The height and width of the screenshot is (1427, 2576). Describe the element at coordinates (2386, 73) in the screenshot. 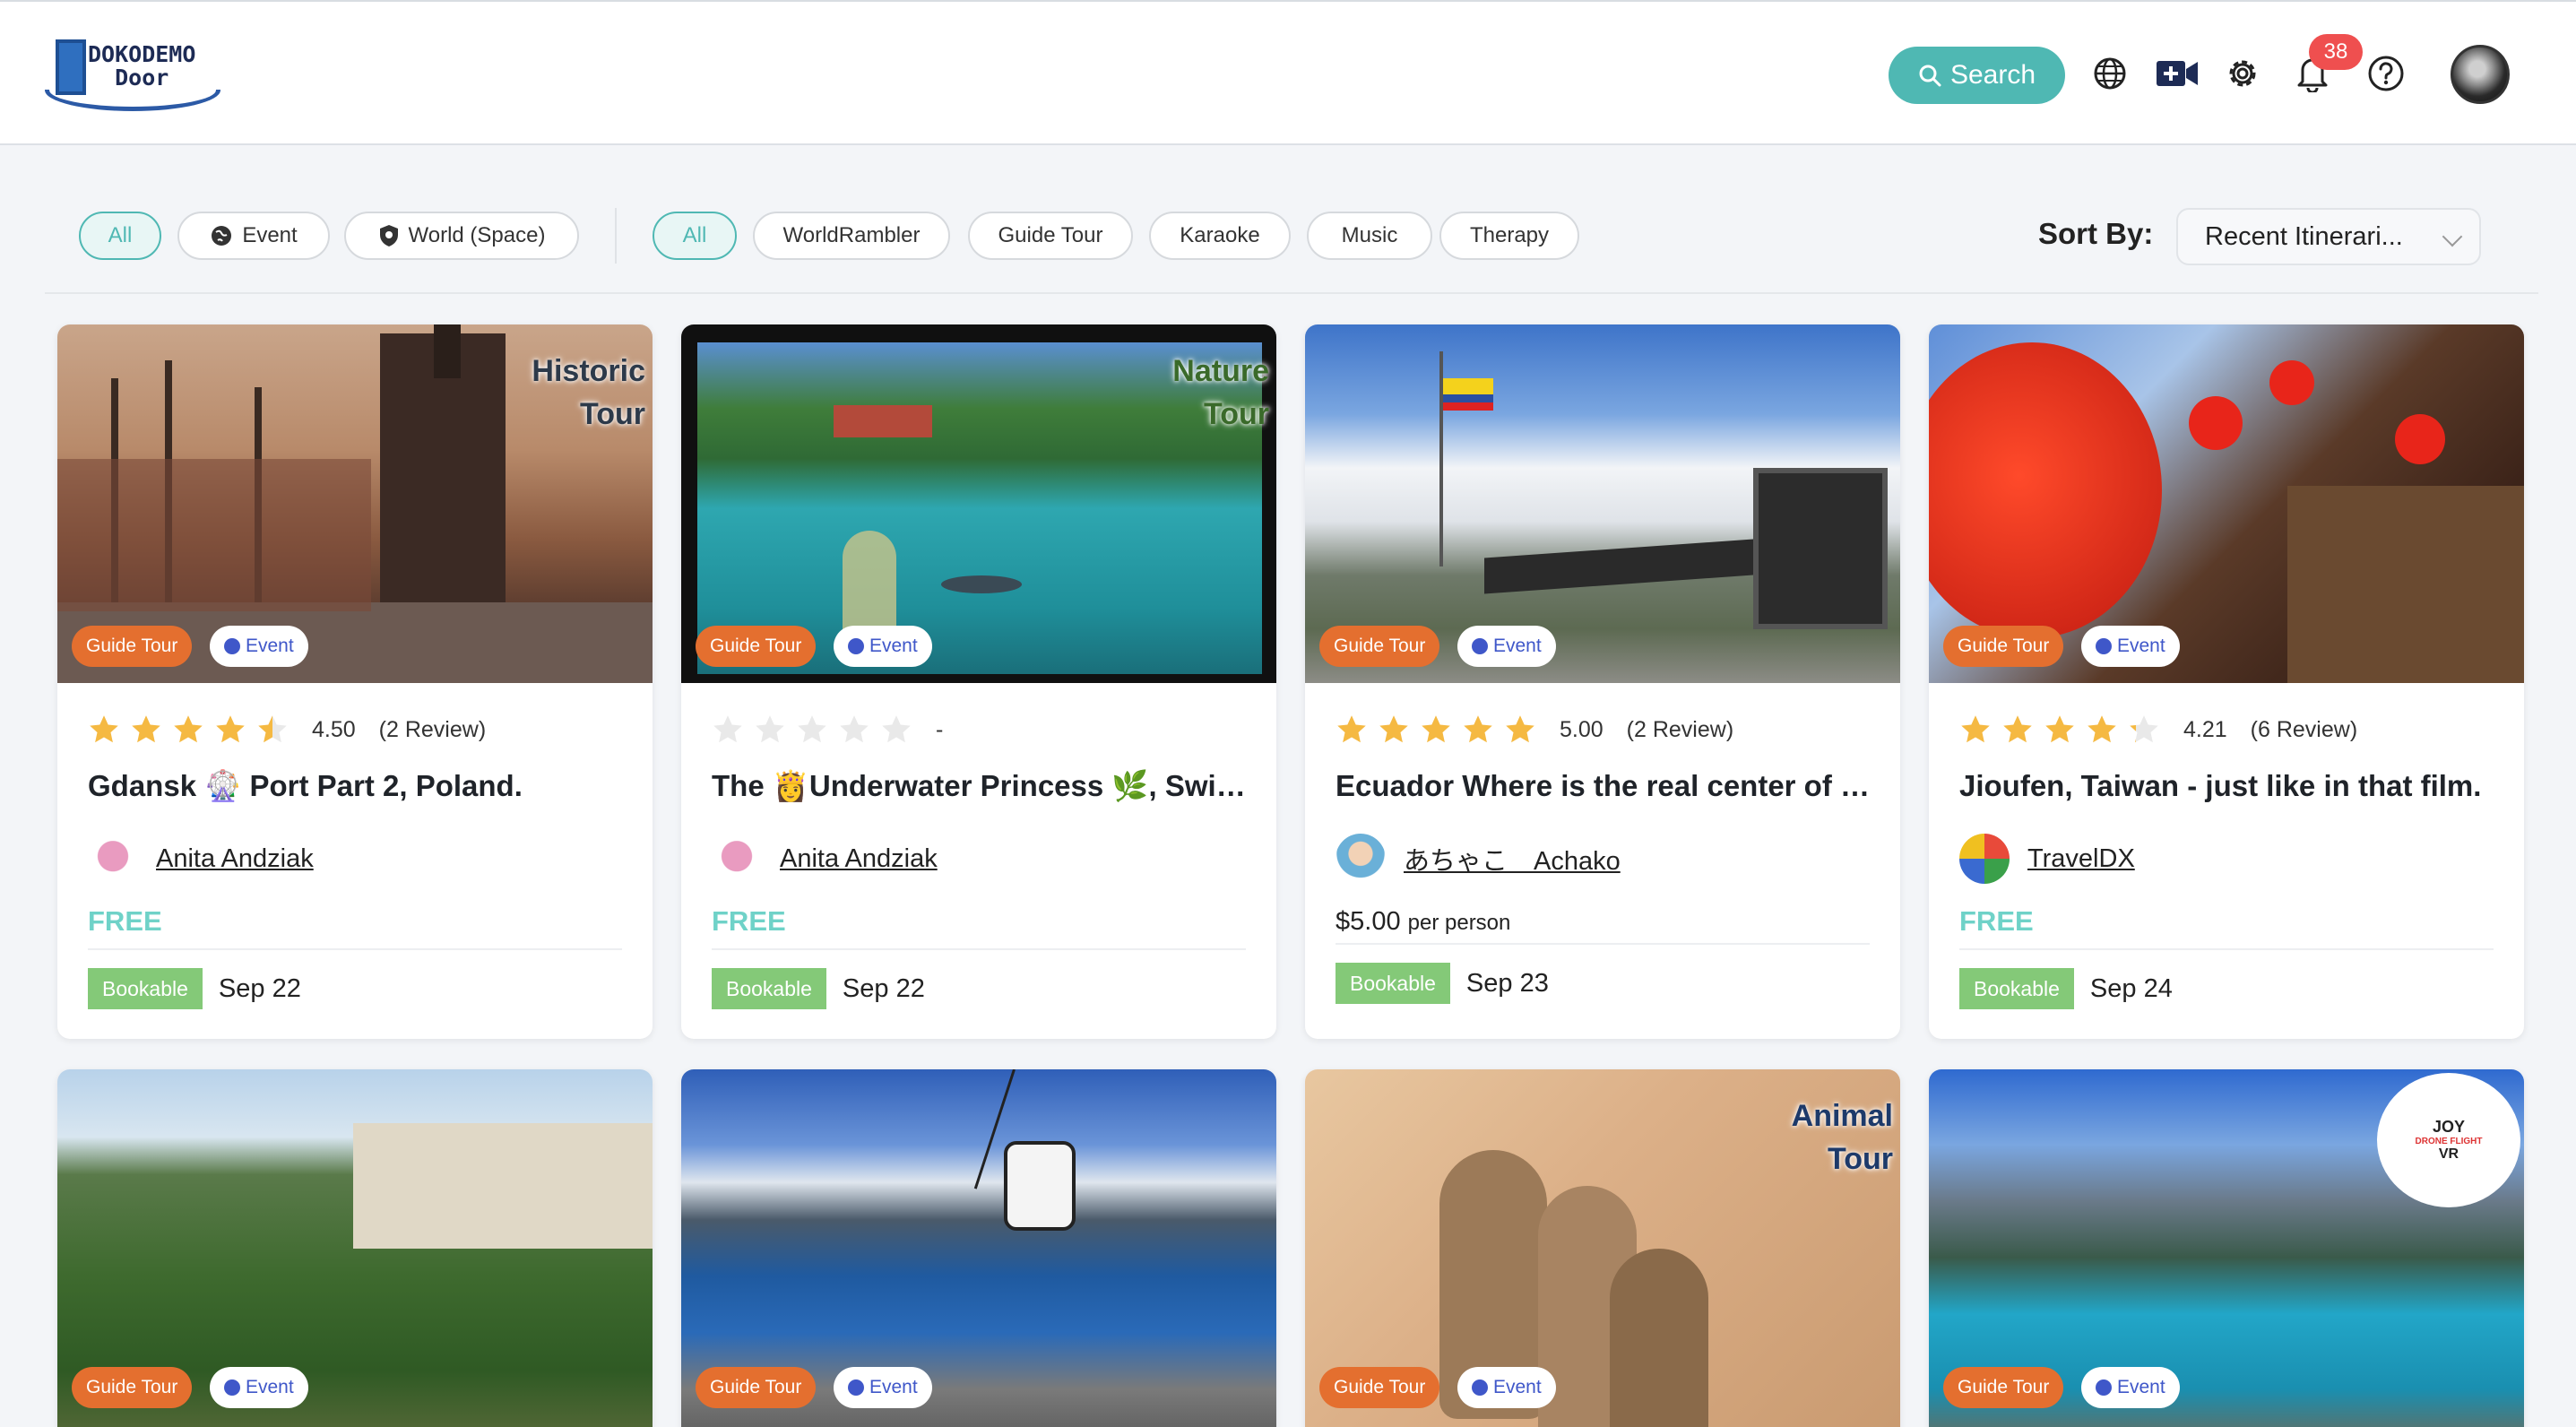

I see `help-icon` at that location.